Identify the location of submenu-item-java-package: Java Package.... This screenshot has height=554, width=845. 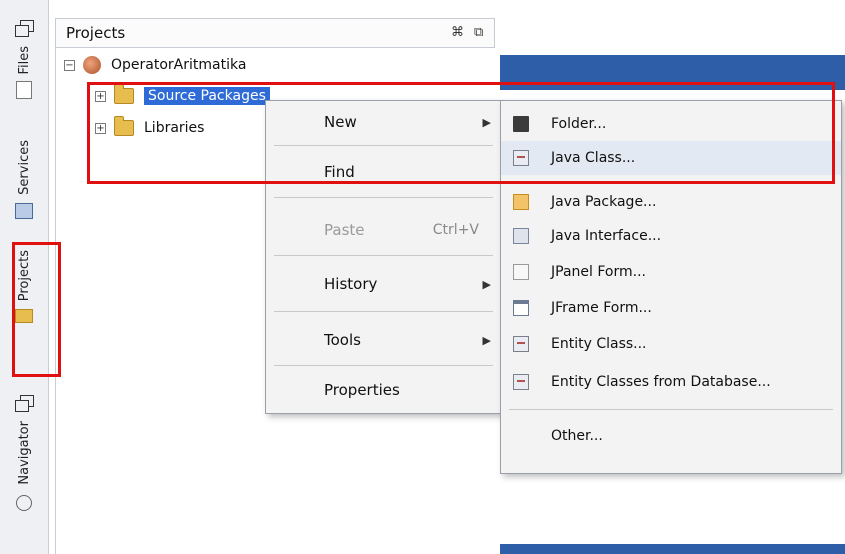
(671, 202).